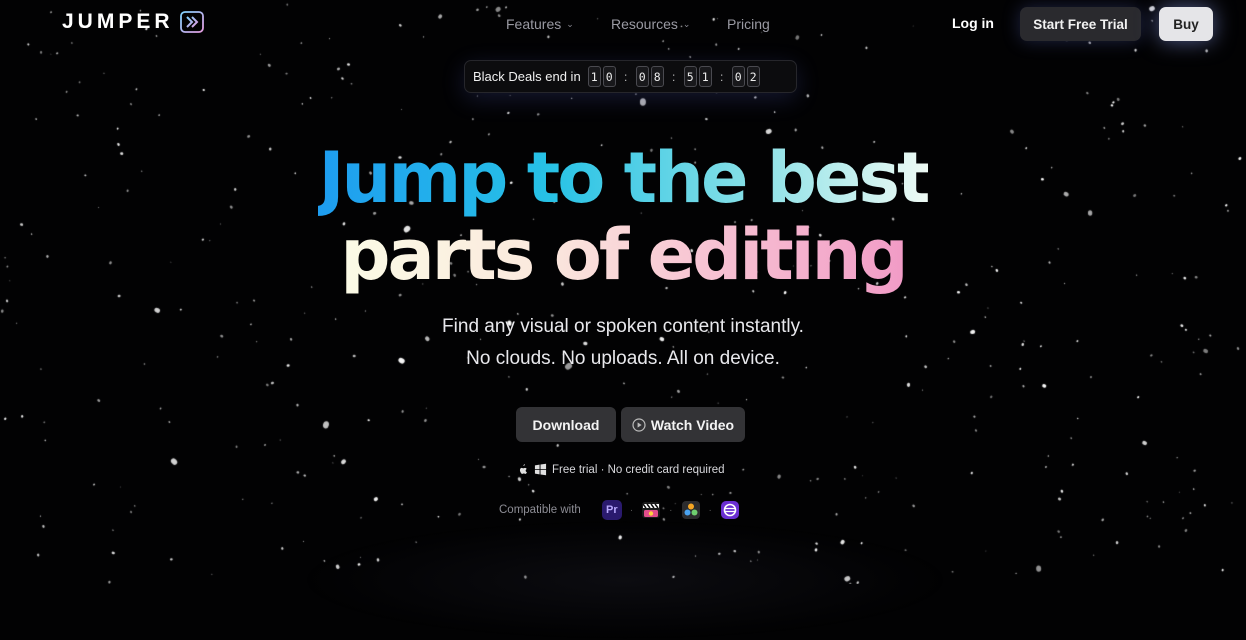 Image resolution: width=1246 pixels, height=640 pixels. I want to click on nav-pricing-label: Pricing, so click(748, 24).